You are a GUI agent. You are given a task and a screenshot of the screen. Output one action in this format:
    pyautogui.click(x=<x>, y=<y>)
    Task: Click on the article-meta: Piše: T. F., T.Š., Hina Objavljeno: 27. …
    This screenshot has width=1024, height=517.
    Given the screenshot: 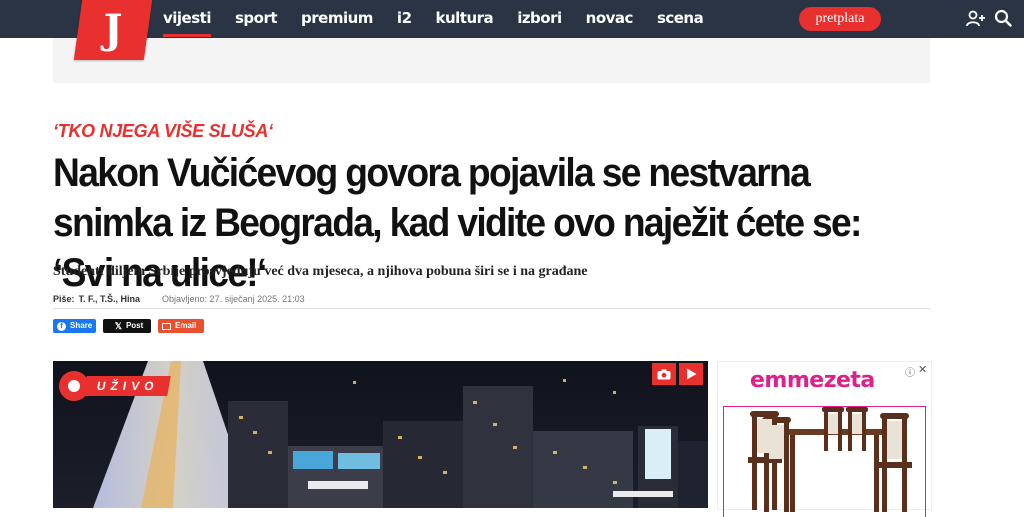 What is the action you would take?
    pyautogui.click(x=179, y=299)
    